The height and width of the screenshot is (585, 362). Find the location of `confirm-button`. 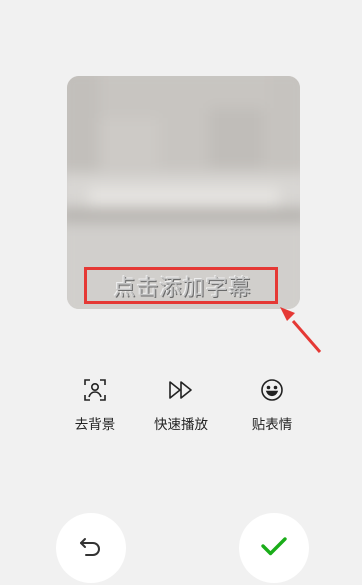

confirm-button is located at coordinates (274, 548).